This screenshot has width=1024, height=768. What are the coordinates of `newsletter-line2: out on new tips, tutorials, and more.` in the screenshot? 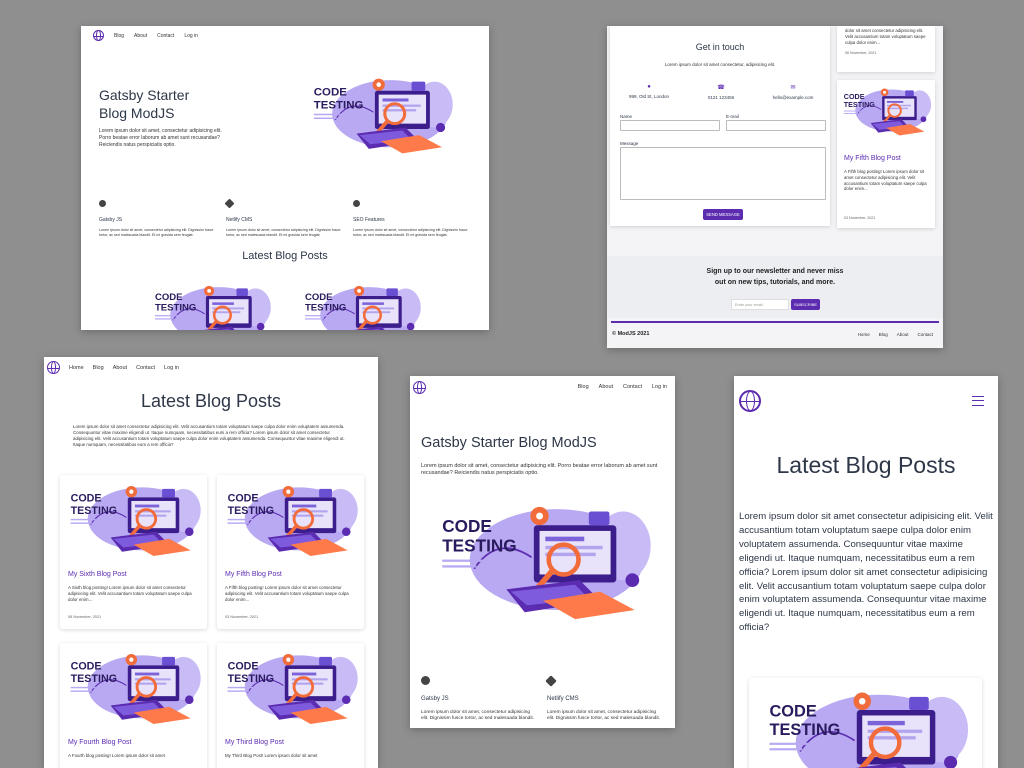 It's located at (775, 282).